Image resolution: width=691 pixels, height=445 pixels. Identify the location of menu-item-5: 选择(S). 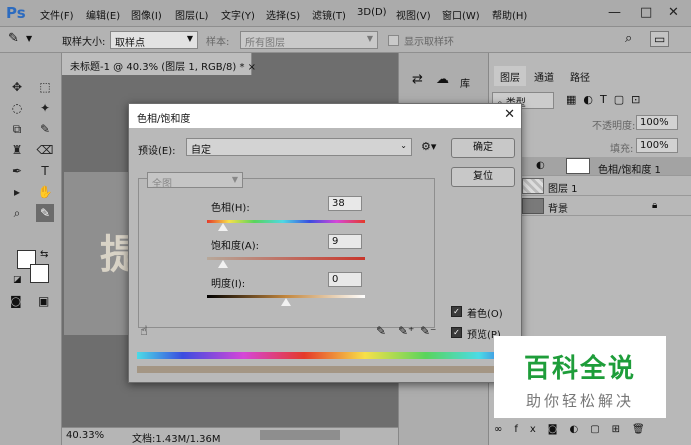
(283, 14).